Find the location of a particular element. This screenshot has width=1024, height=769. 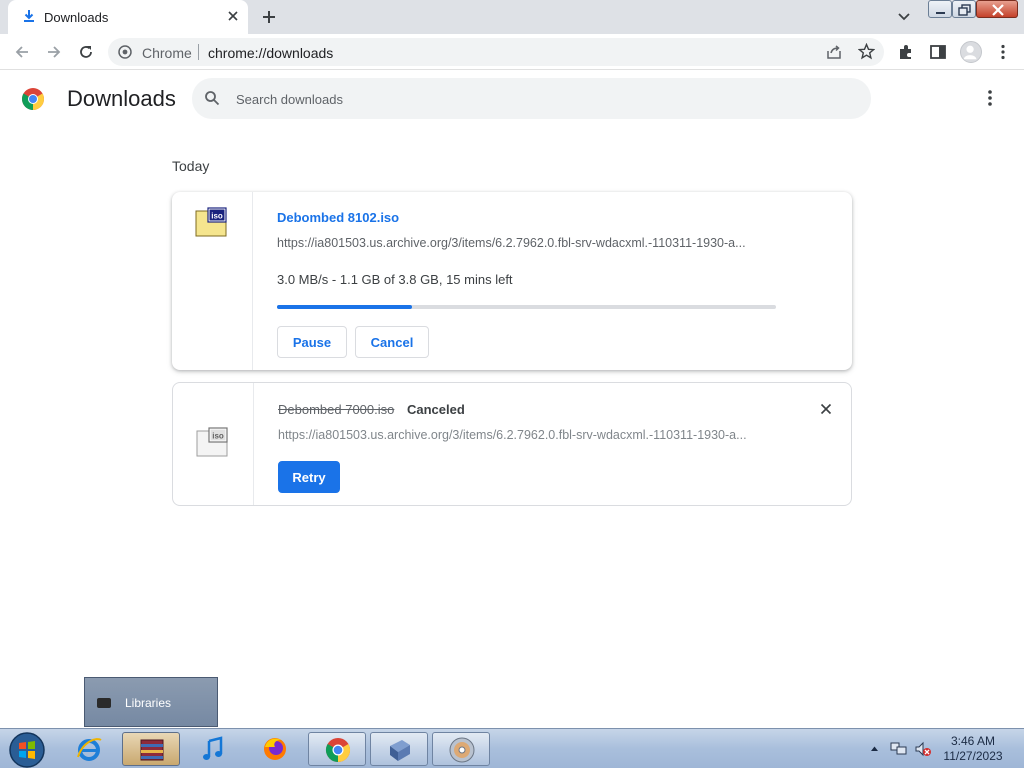

installer-icon is located at coordinates (400, 750).